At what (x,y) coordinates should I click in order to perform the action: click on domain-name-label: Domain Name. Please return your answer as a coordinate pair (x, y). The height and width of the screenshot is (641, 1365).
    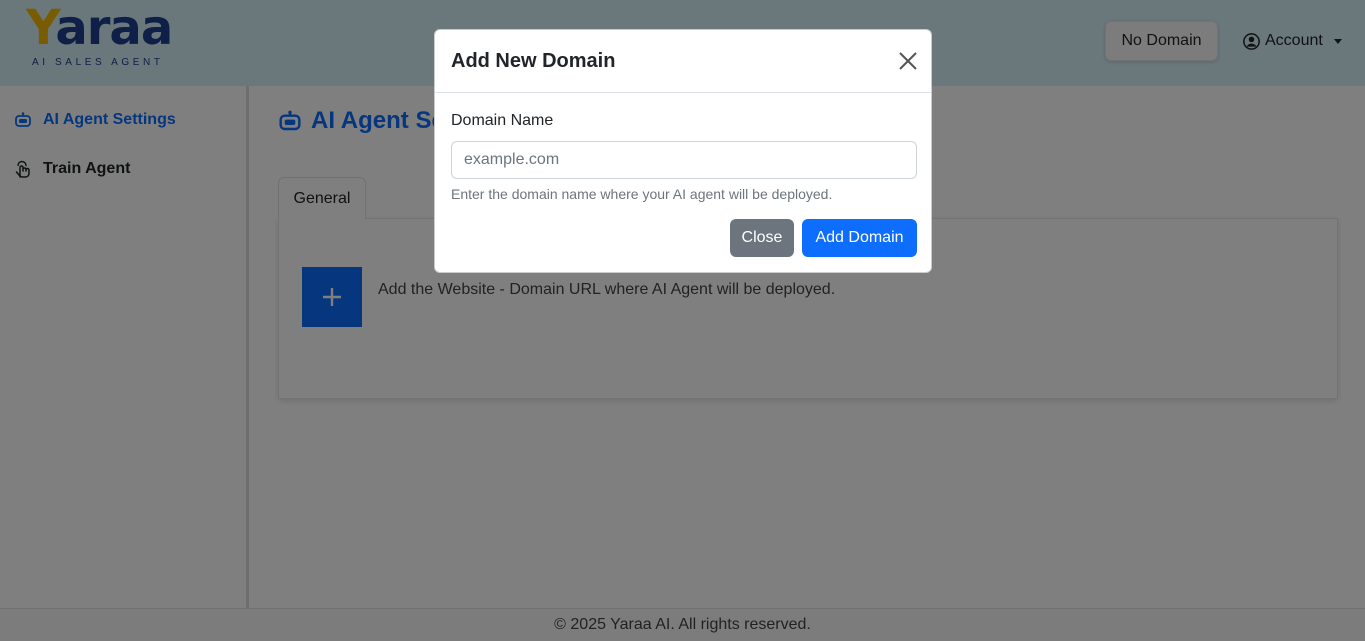
    Looking at the image, I should click on (502, 120).